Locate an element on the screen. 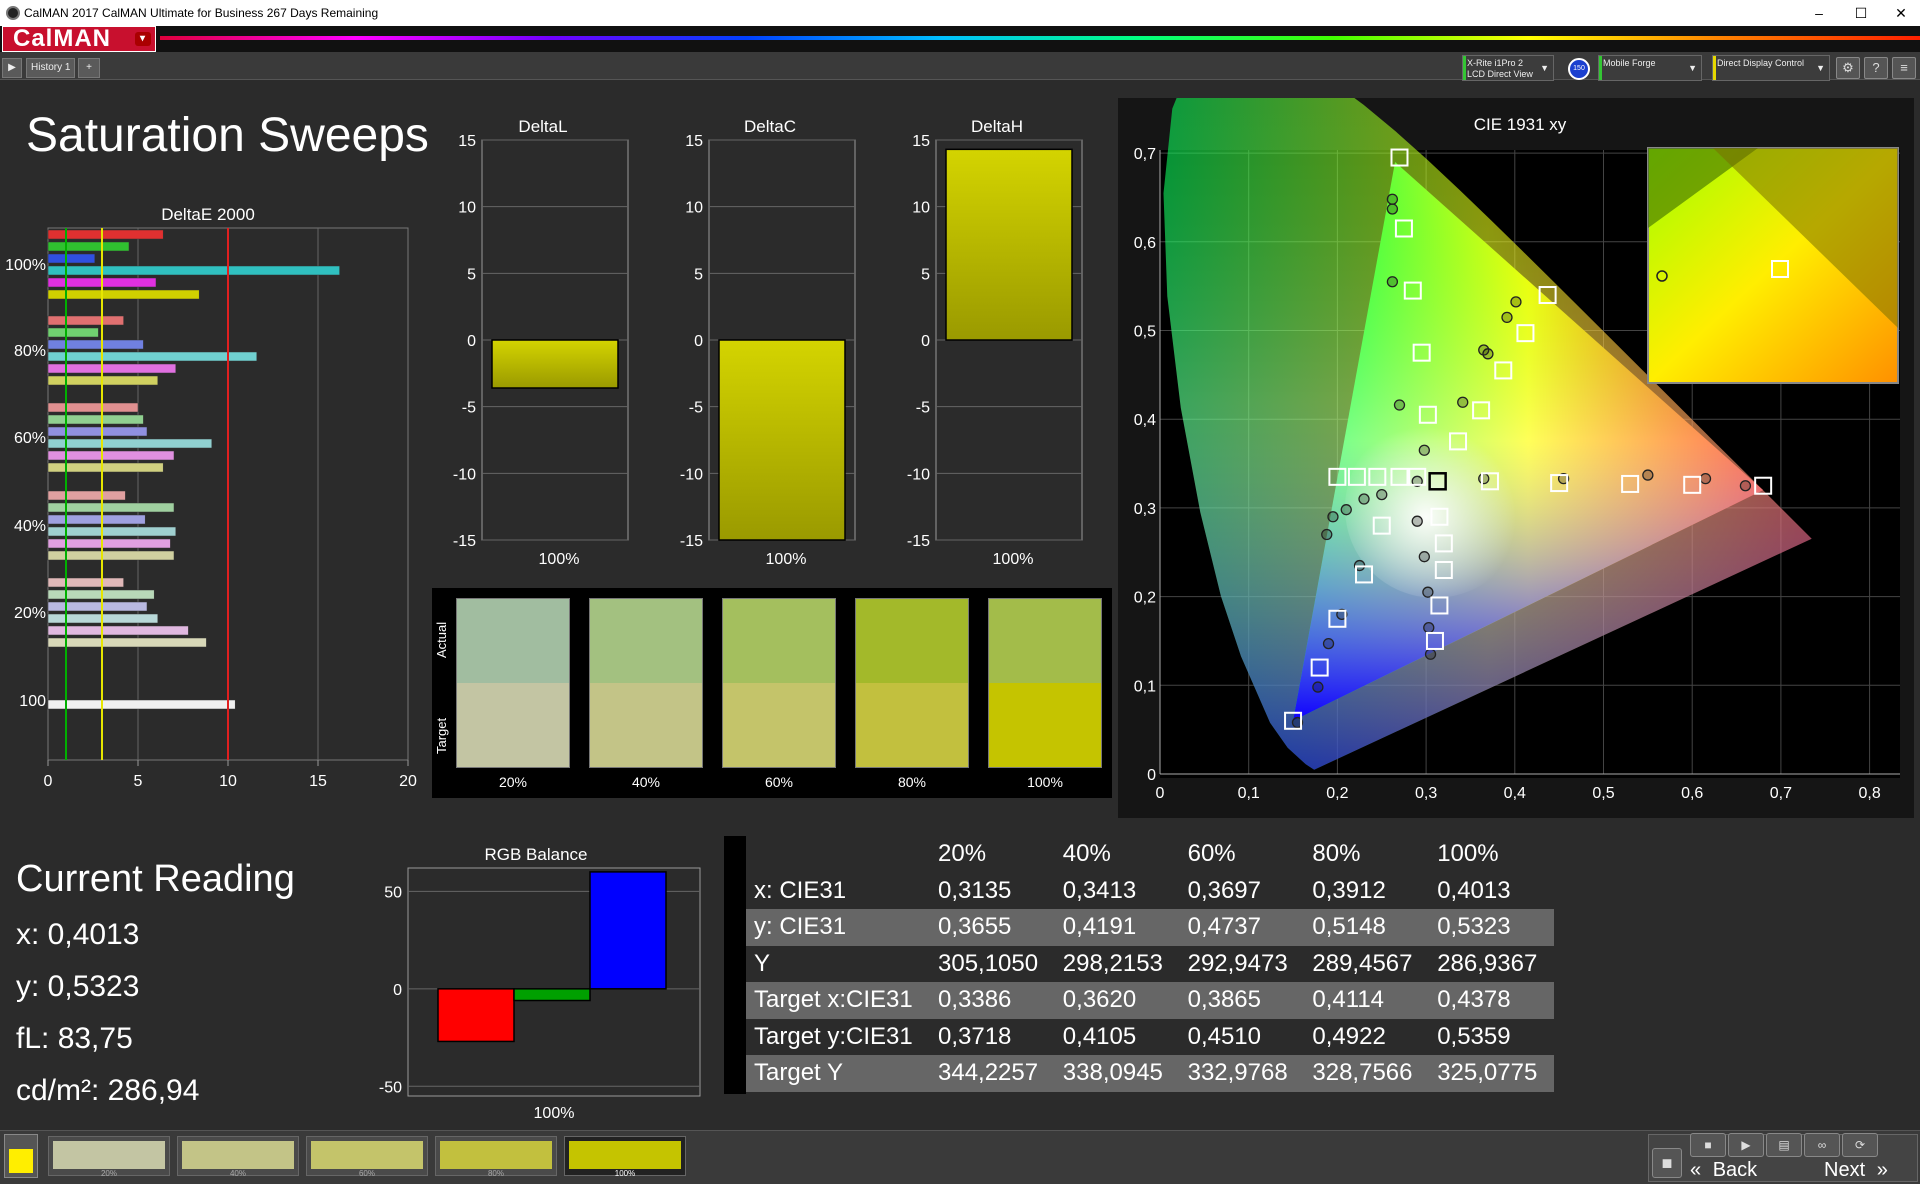 This screenshot has width=1920, height=1184. deltae-xtick: 15 is located at coordinates (318, 781).